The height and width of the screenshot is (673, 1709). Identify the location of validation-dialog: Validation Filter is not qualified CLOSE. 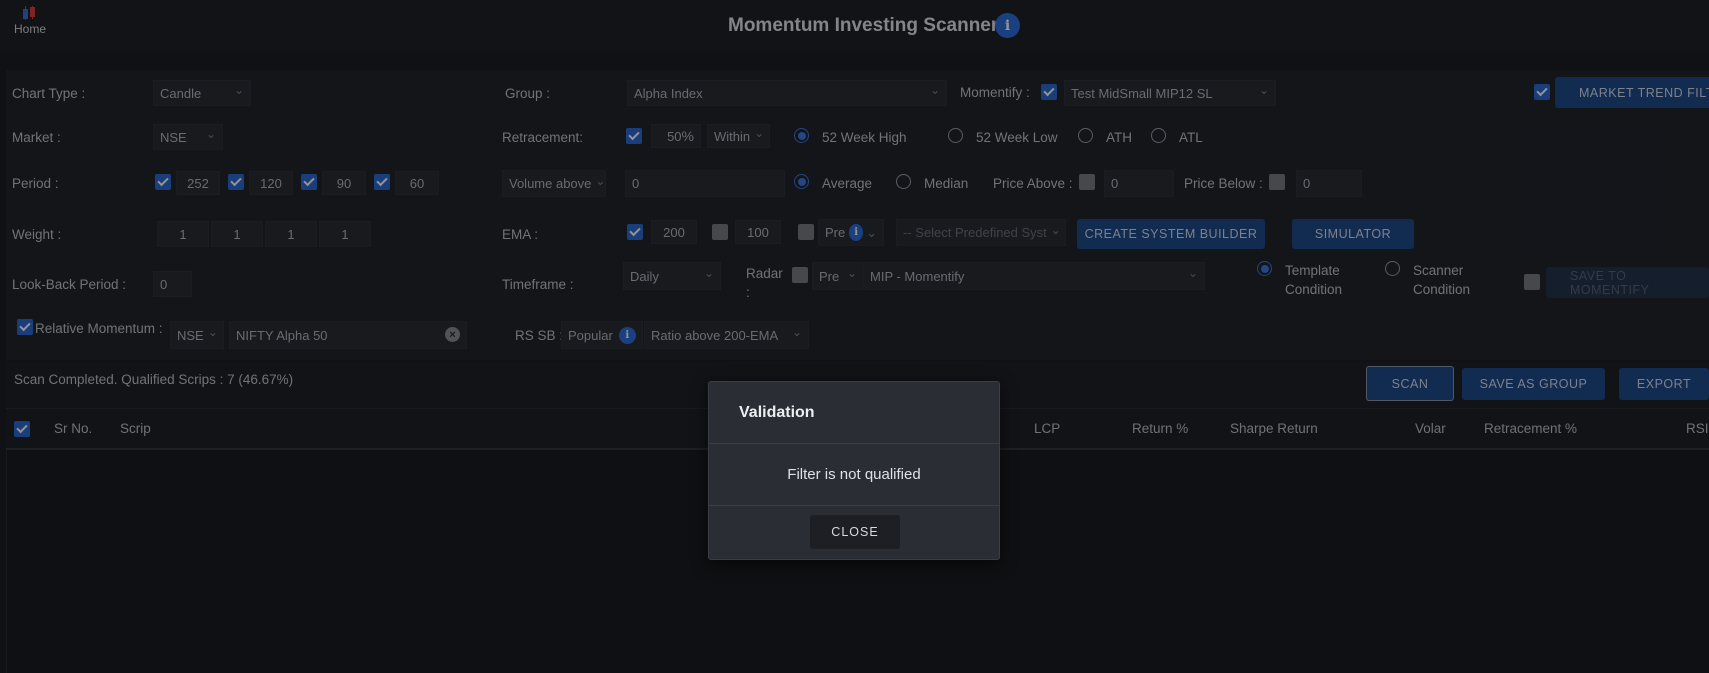
(854, 470).